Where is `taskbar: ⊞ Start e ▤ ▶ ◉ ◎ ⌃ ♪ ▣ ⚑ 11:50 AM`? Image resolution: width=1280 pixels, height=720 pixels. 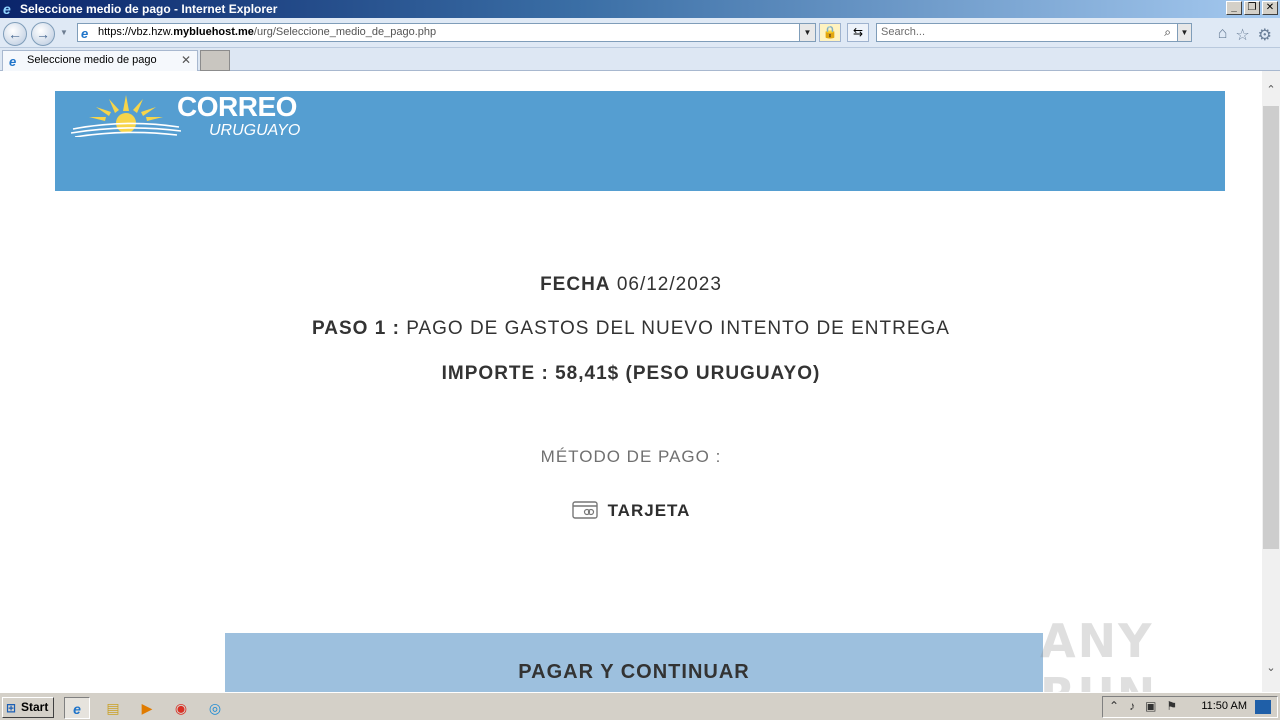
taskbar: ⊞ Start e ▤ ▶ ◉ ◎ ⌃ ♪ ▣ ⚑ 11:50 AM is located at coordinates (640, 706).